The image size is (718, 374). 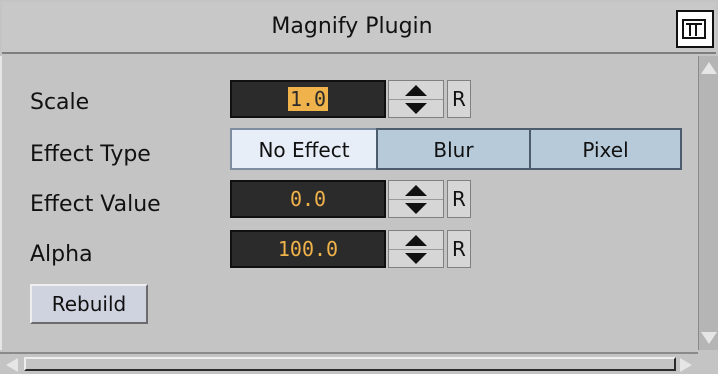 I want to click on scroll-down-arrow-icon, so click(x=709, y=338).